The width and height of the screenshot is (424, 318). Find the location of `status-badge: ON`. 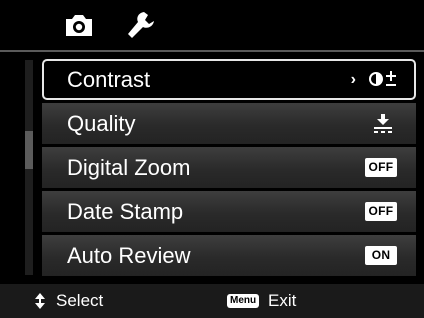

status-badge: ON is located at coordinates (381, 255).